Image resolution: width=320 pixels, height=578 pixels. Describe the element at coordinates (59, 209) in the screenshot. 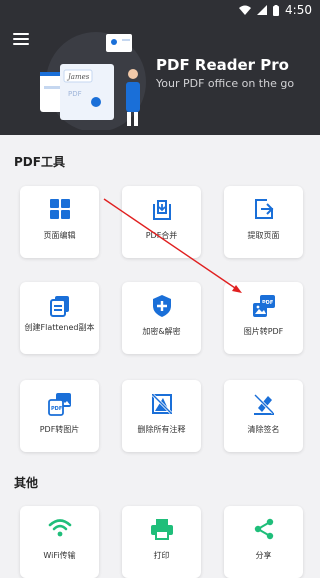

I see `grid-icon` at that location.